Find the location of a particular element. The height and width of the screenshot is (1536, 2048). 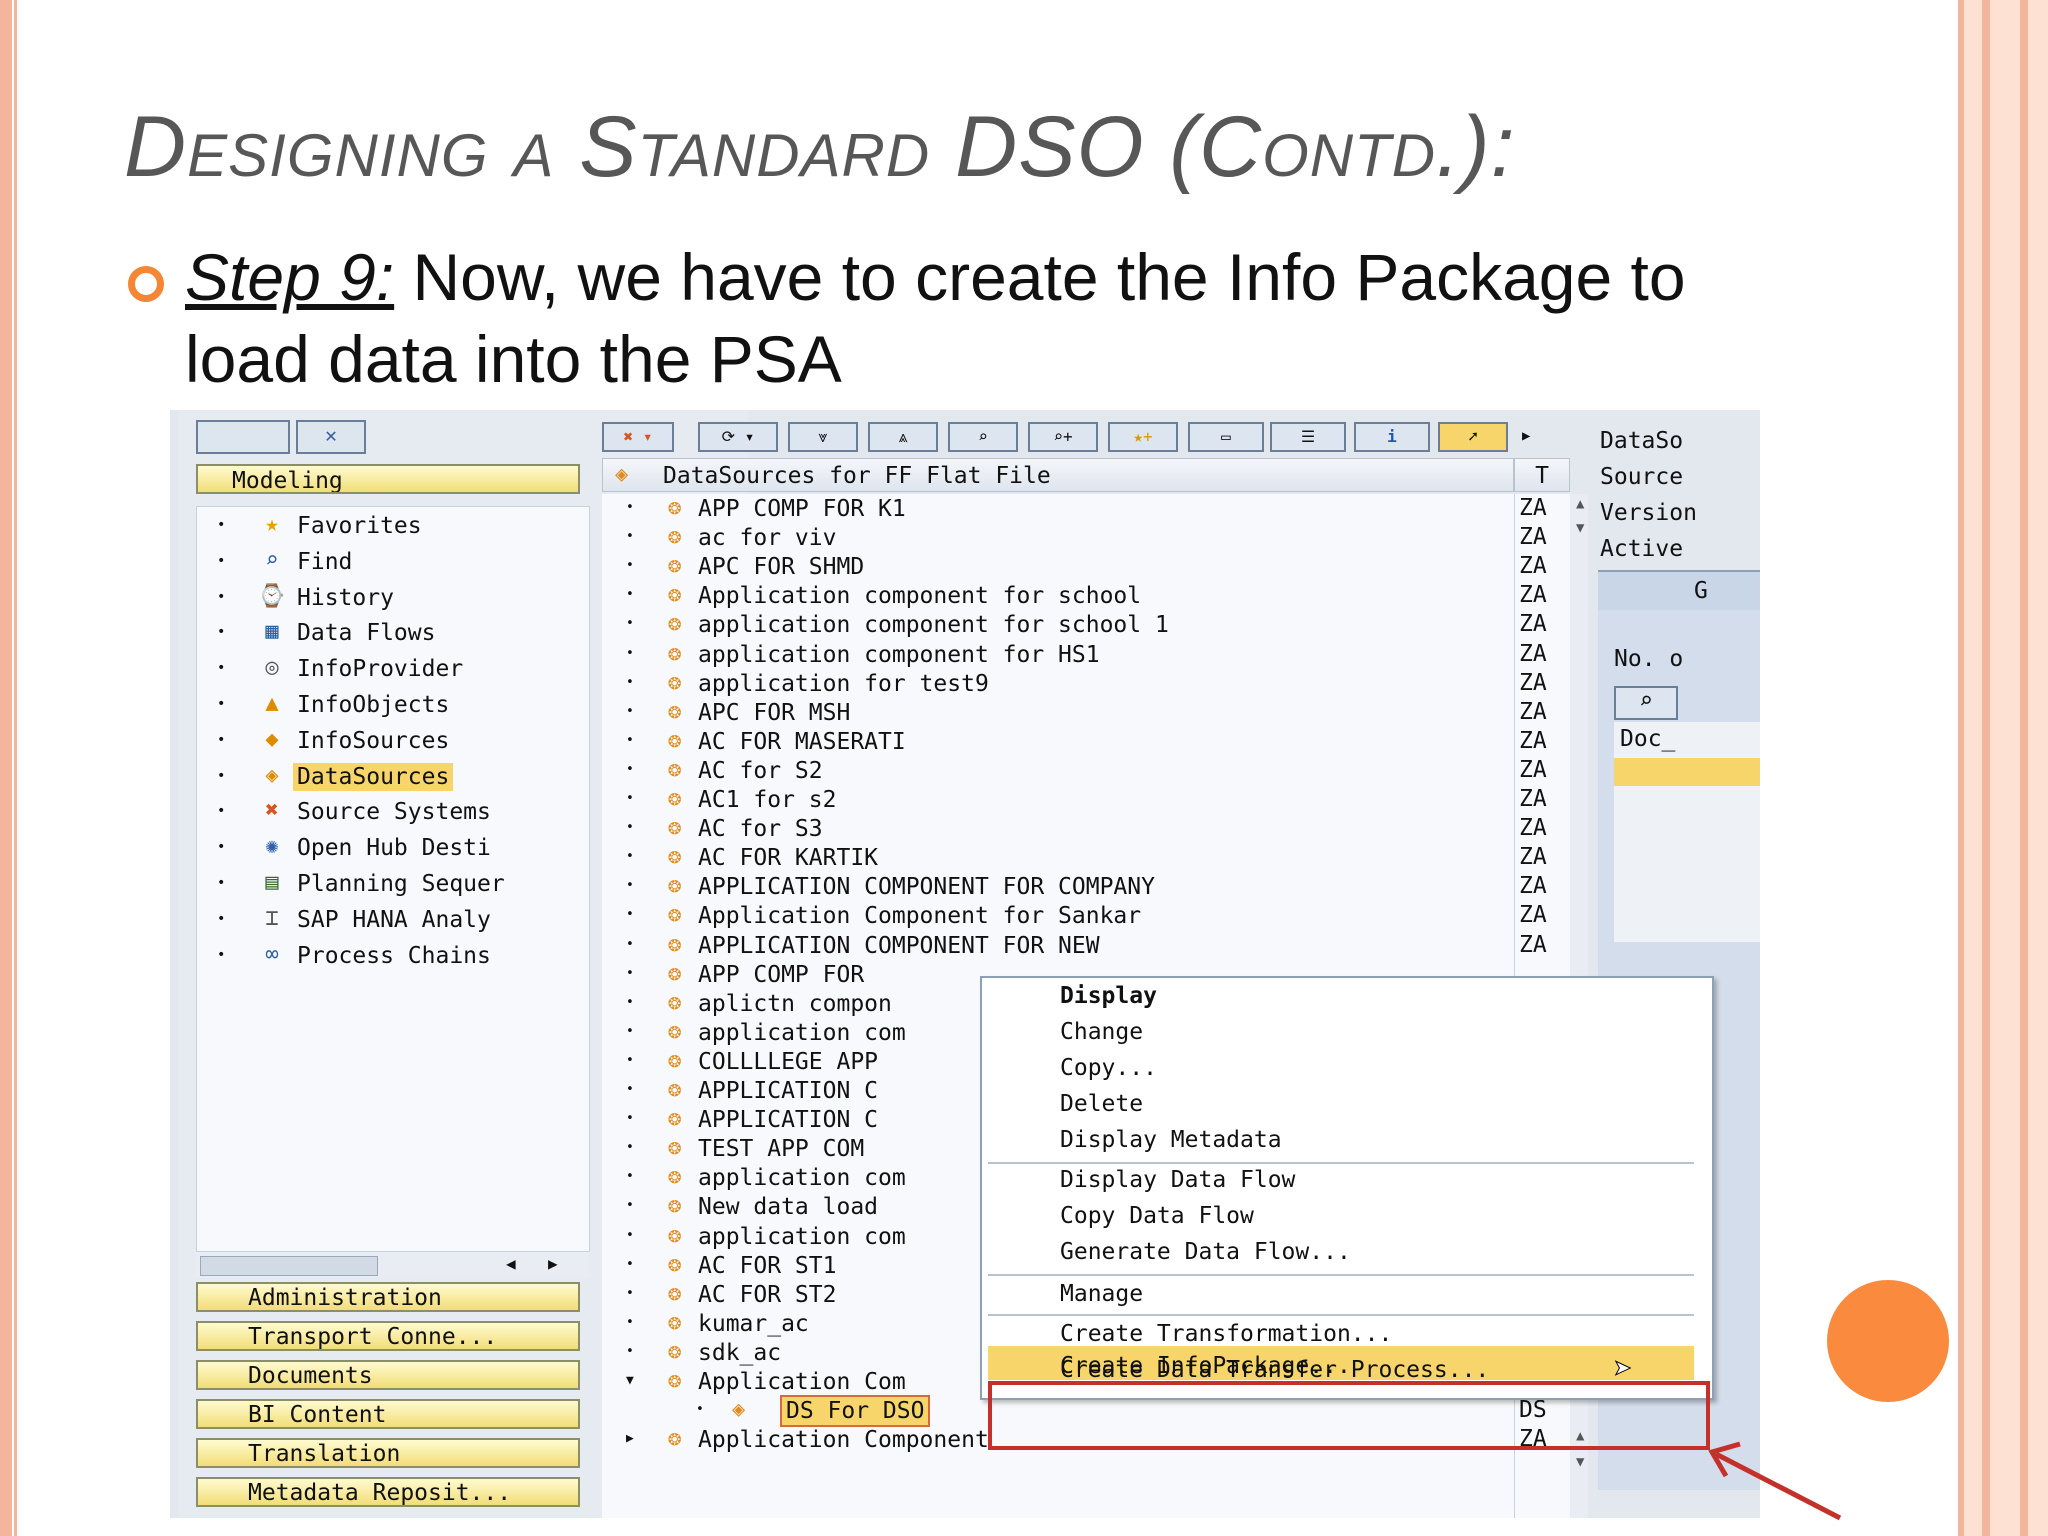

tree-row: • ❂ APP COMP FOR K1 is located at coordinates (1058, 508).